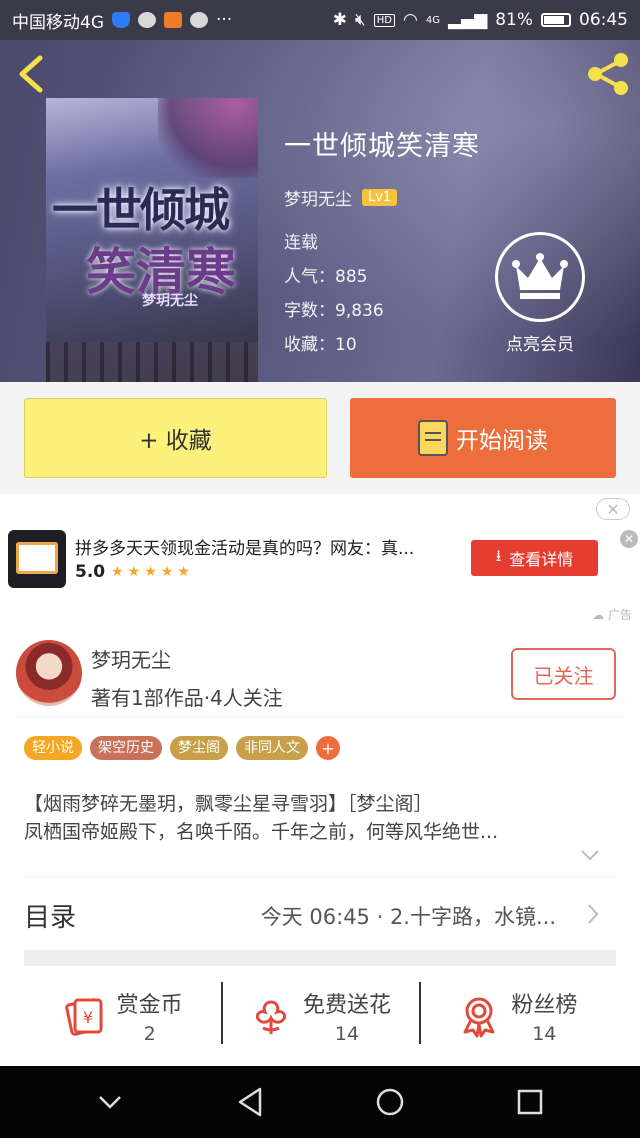 This screenshot has width=640, height=1138. What do you see at coordinates (360, 20) in the screenshot?
I see `mute-icon: 🔇︎` at bounding box center [360, 20].